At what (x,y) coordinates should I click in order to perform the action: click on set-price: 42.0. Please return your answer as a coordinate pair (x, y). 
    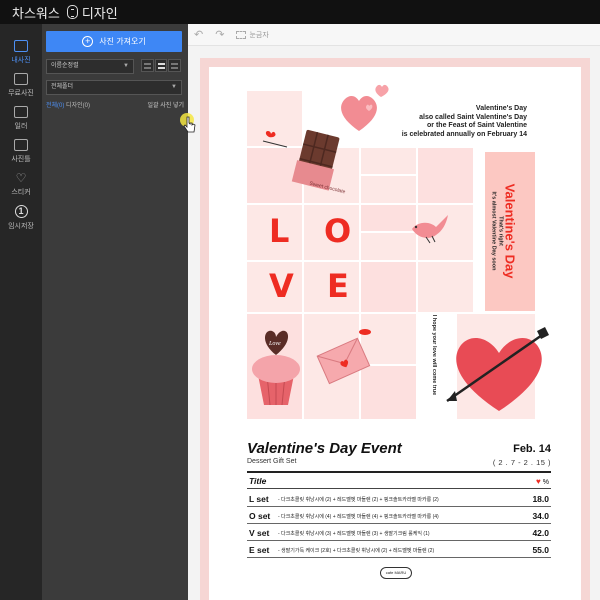
    Looking at the image, I should click on (540, 533).